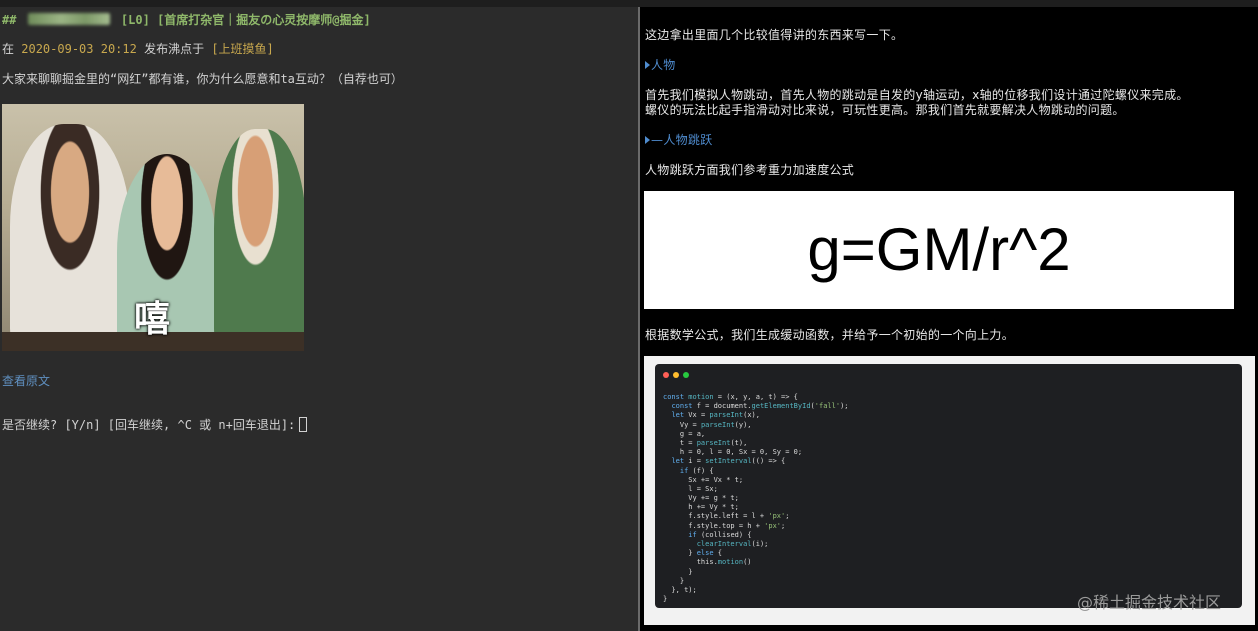 This screenshot has width=1258, height=631. I want to click on prompt-text: 是否继续? [Y/n] [回车继续, ^C 或 n+回车退出]:, so click(149, 425).